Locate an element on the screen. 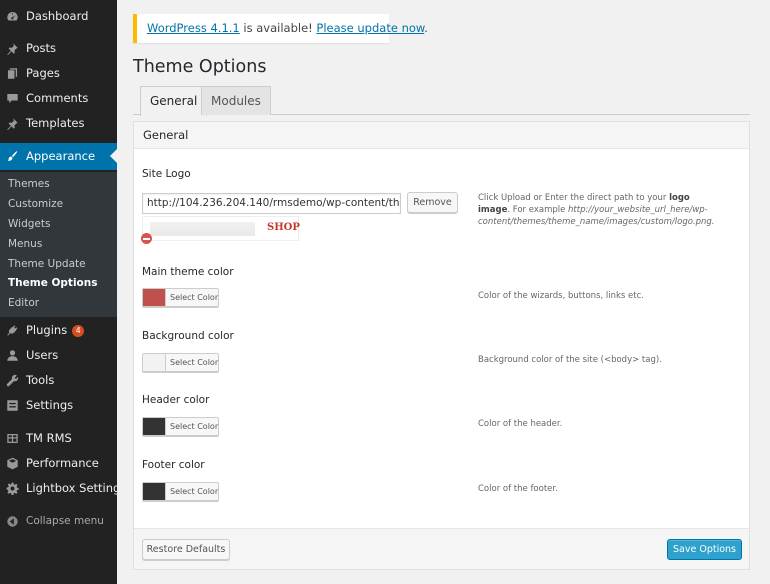 Image resolution: width=770 pixels, height=584 pixels. footer-color-label: Footer color is located at coordinates (173, 465).